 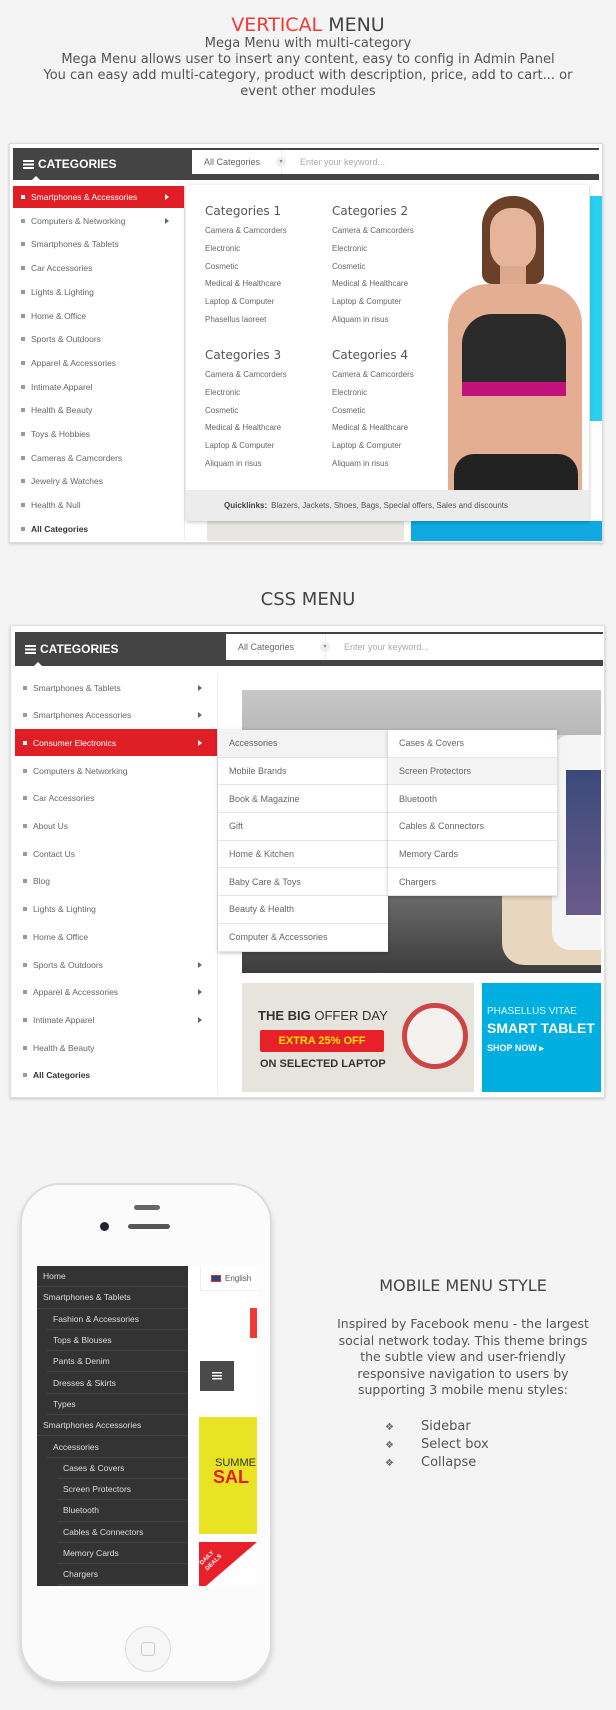 I want to click on submenu-item: Gift, so click(x=303, y=827).